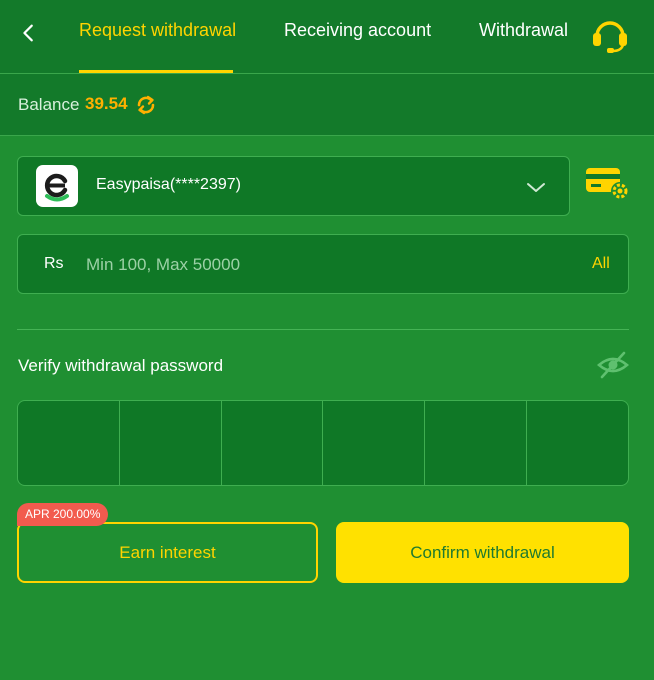 Image resolution: width=654 pixels, height=680 pixels. Describe the element at coordinates (54, 263) in the screenshot. I see `currency-label: Rs` at that location.